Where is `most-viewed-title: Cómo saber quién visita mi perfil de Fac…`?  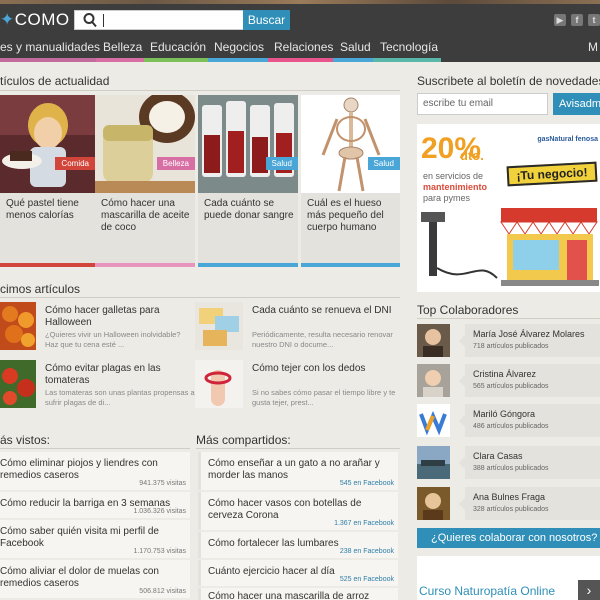 most-viewed-title: Cómo saber quién visita mi perfil de Fac… is located at coordinates (92, 538).